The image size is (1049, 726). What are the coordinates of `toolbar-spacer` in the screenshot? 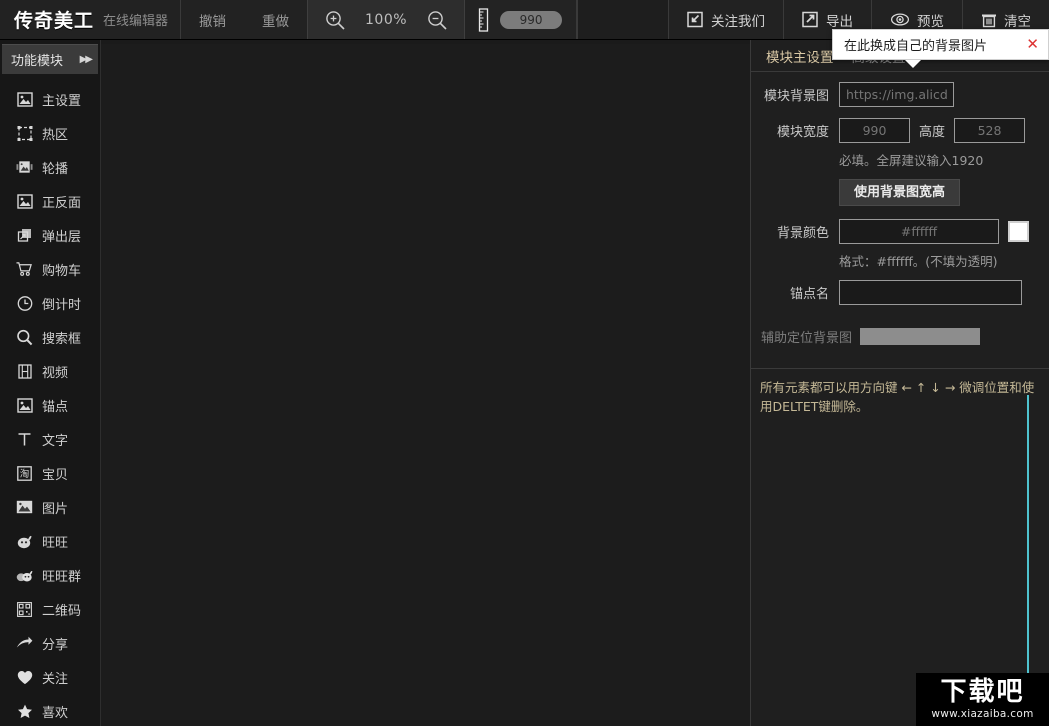 It's located at (622, 19).